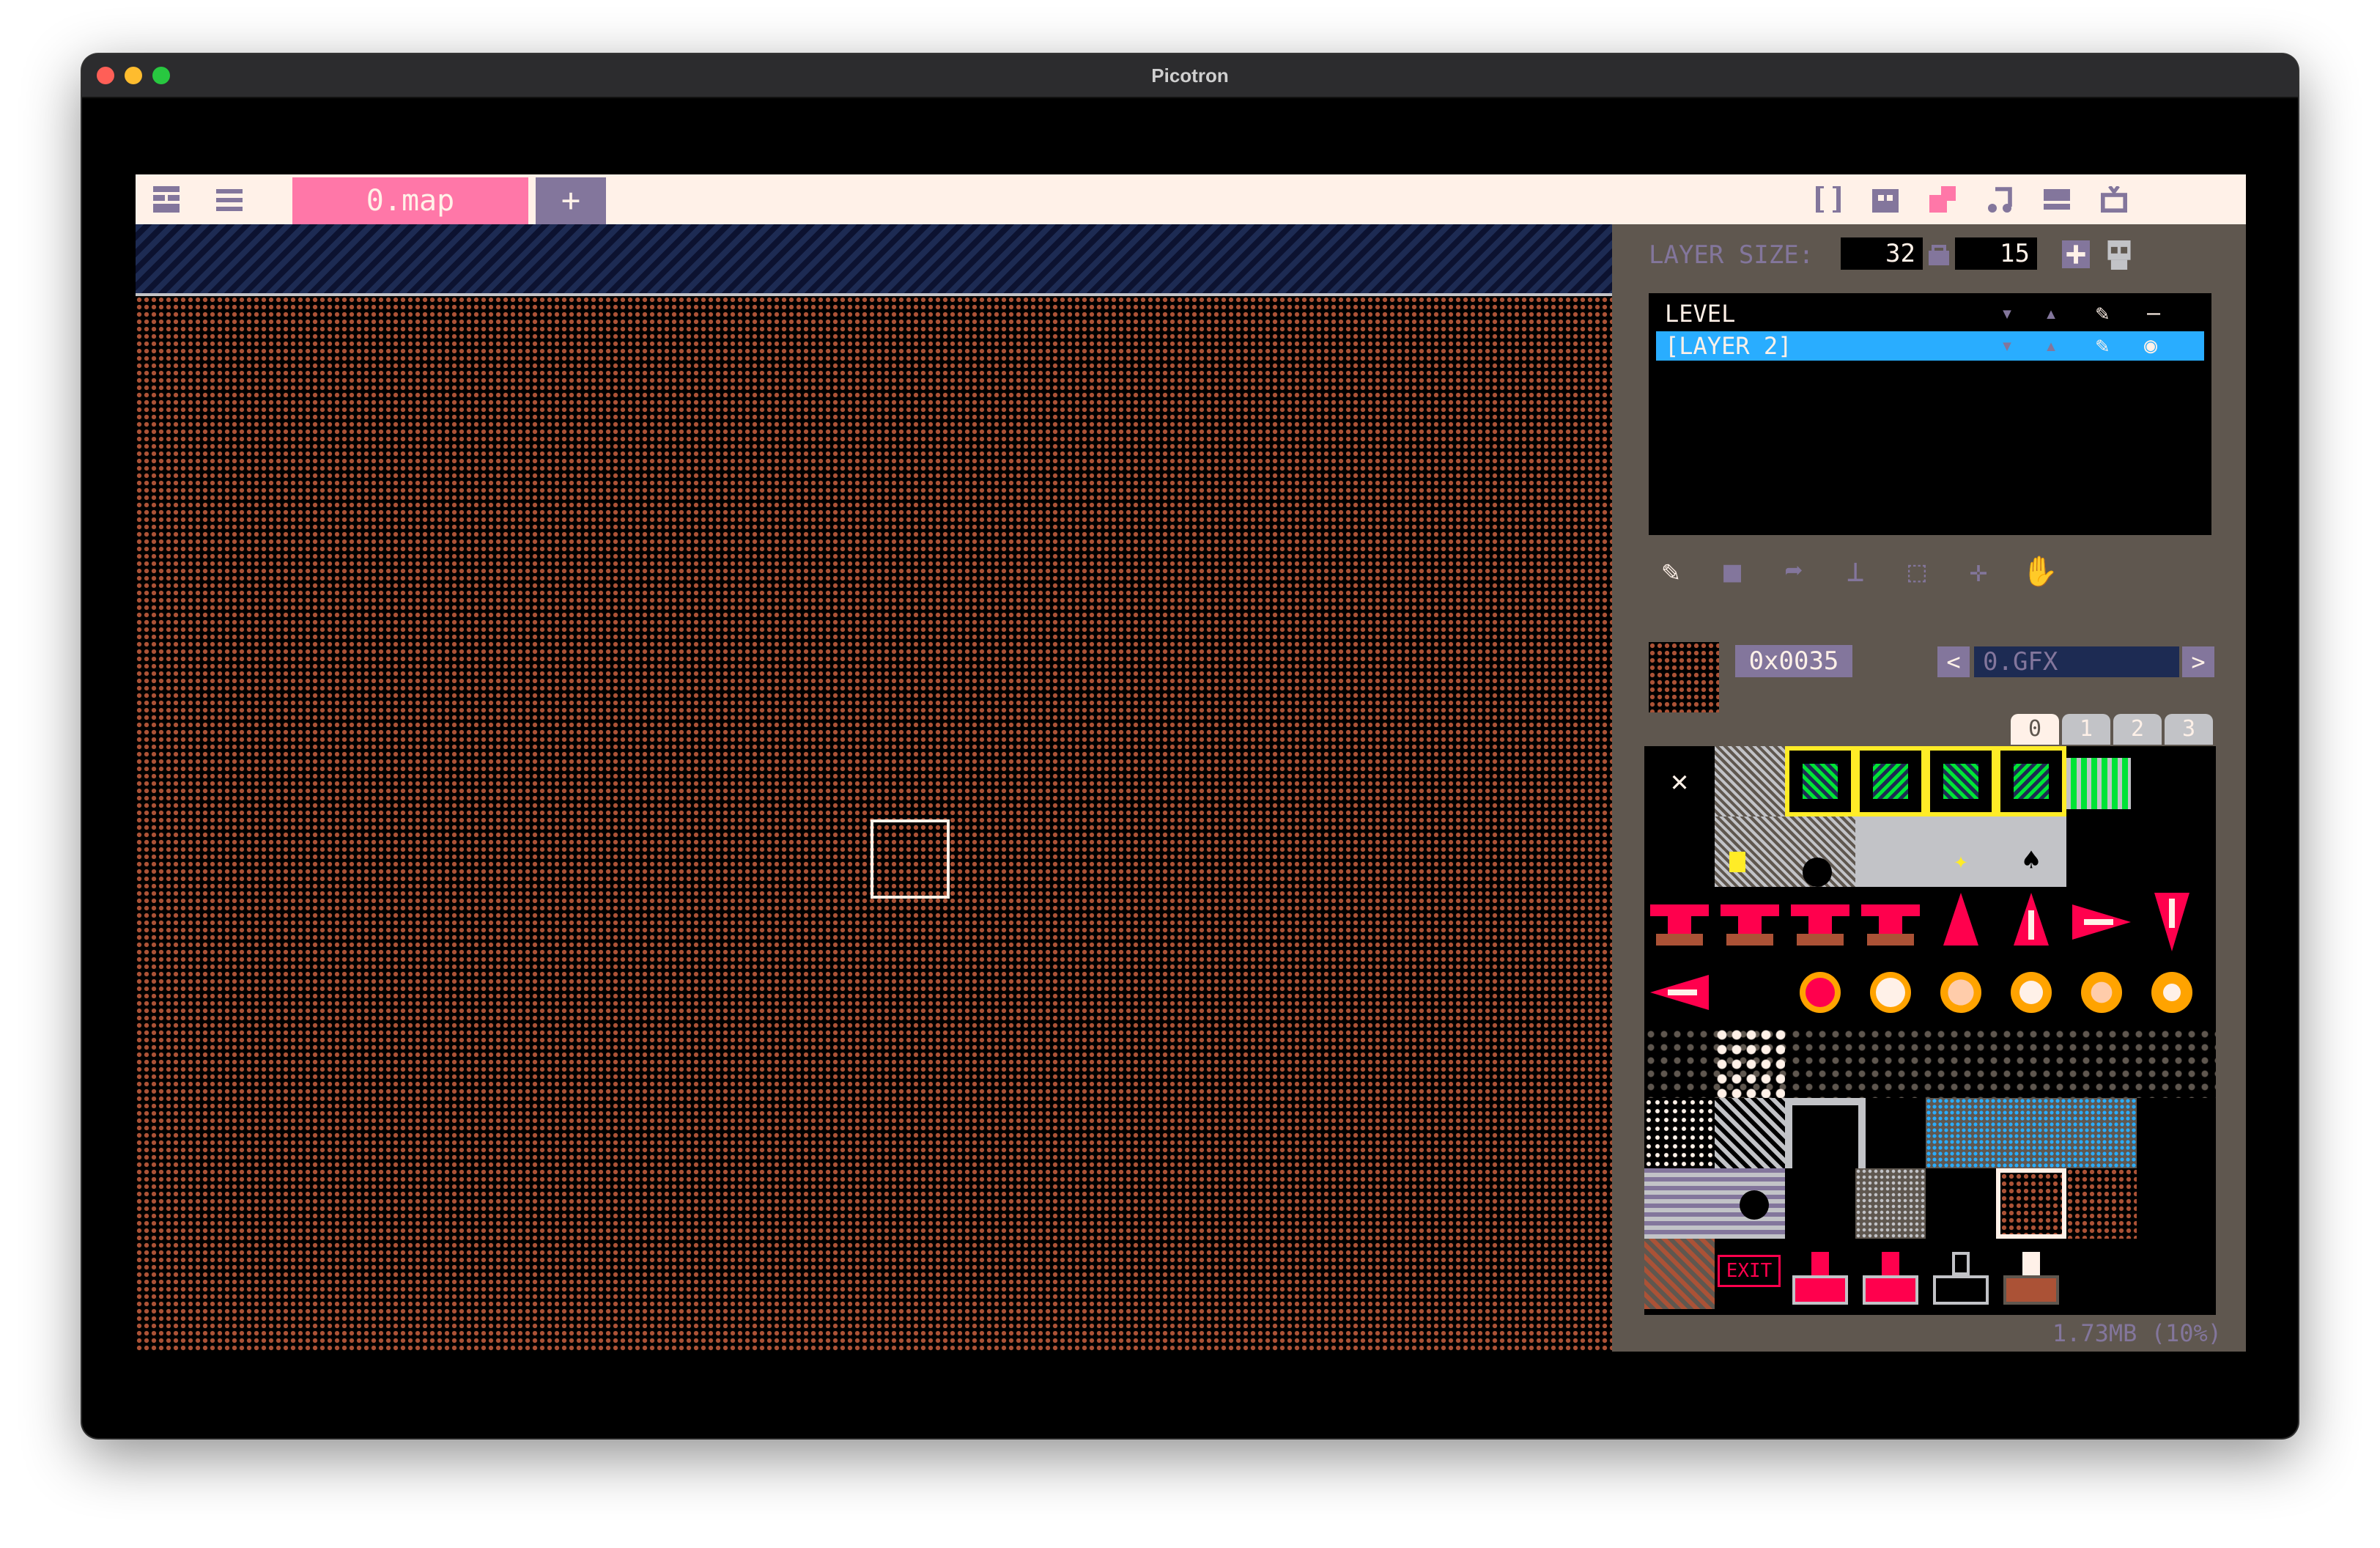  What do you see at coordinates (1978, 572) in the screenshot?
I see `pan-cursor-icon: ✛` at bounding box center [1978, 572].